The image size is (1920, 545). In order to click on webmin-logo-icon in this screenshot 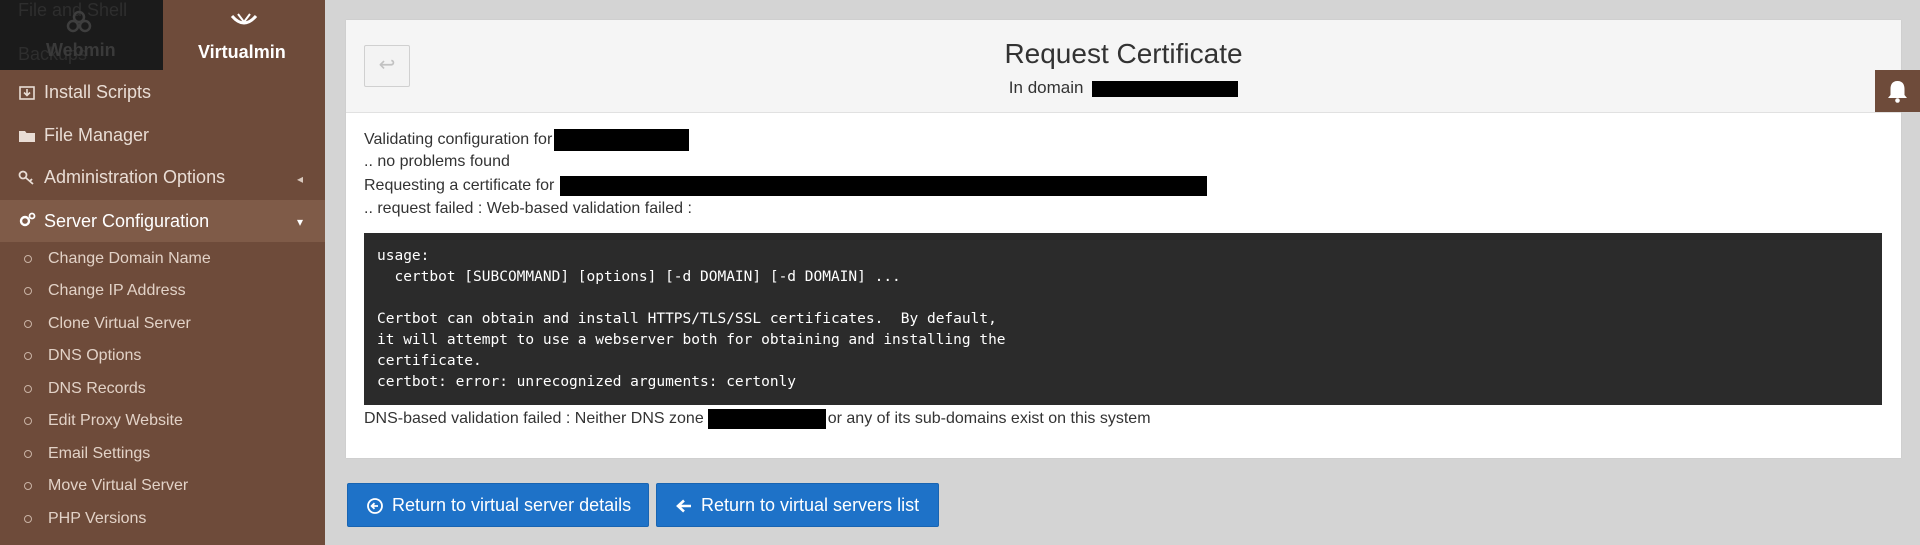, I will do `click(79, 21)`.